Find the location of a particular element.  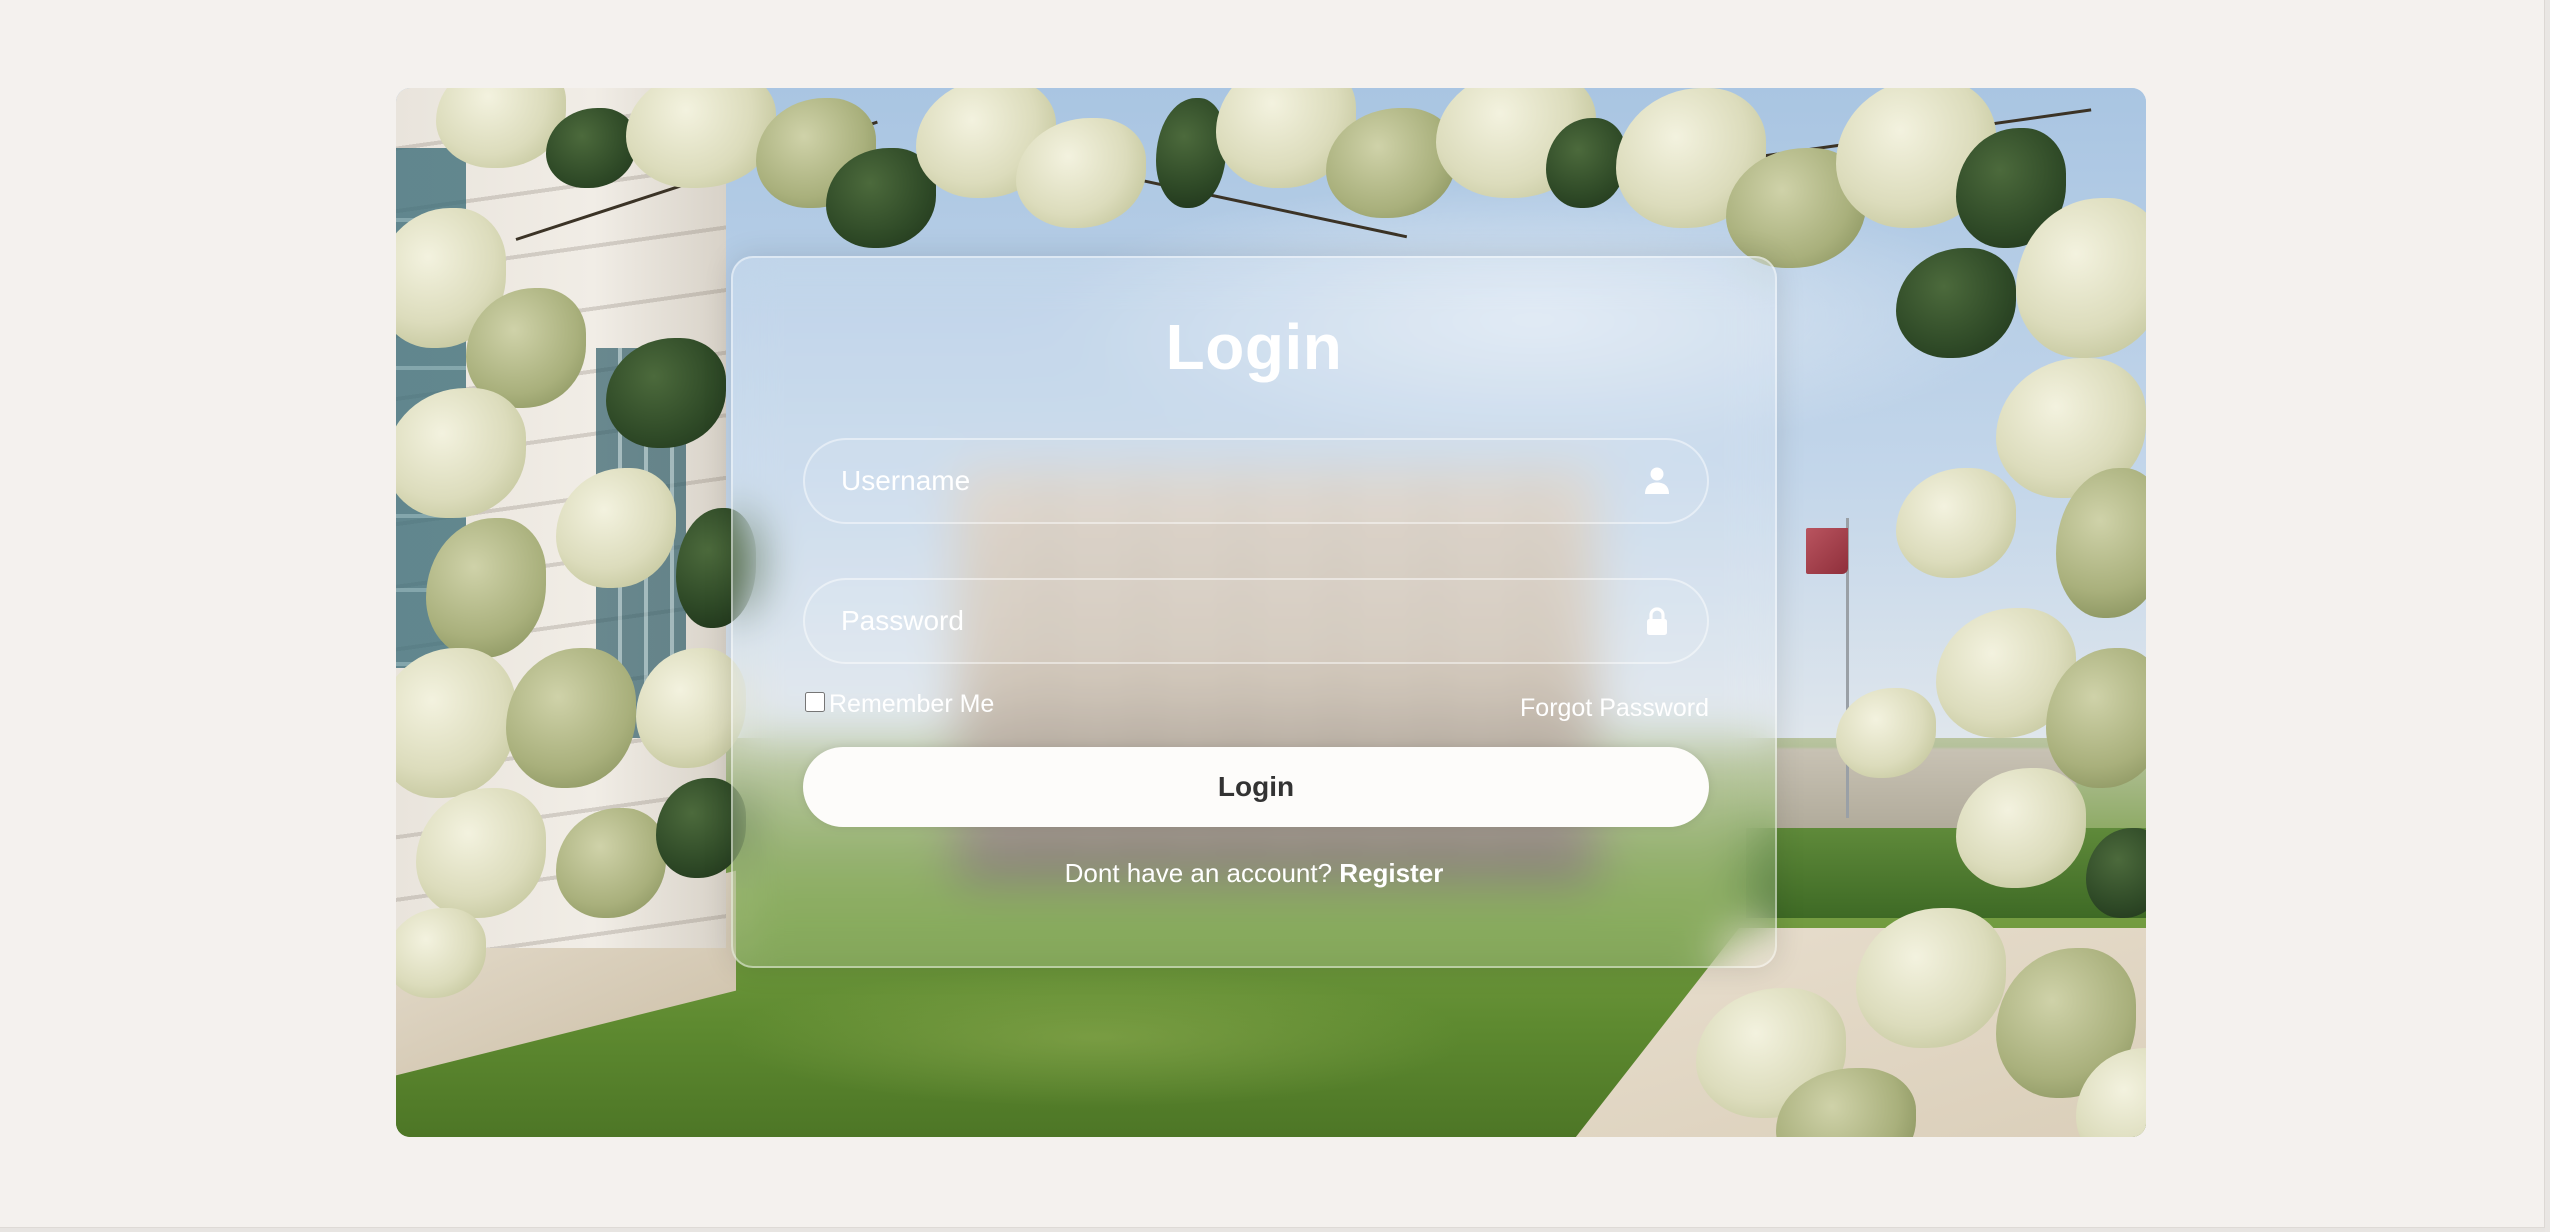

window-bottom-edge is located at coordinates (1272, 1229).